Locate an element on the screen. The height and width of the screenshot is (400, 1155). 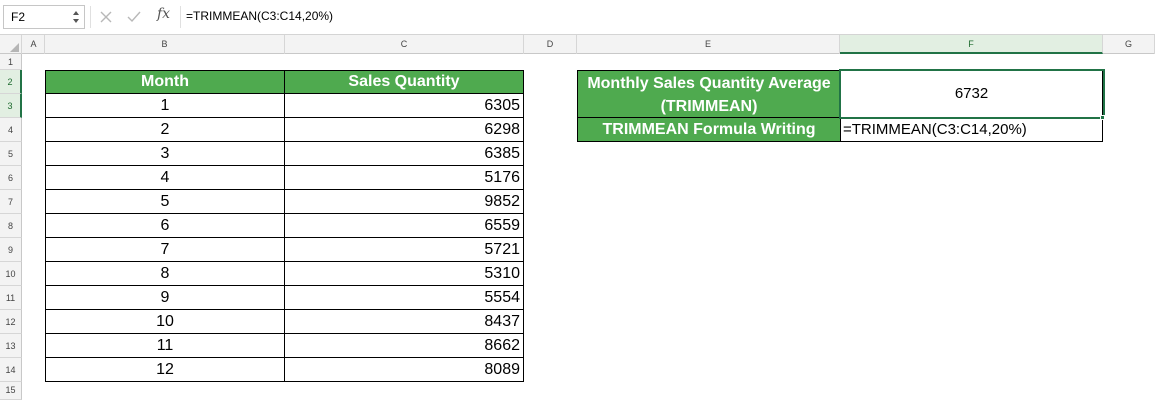
column-header-g: G is located at coordinates (1129, 44).